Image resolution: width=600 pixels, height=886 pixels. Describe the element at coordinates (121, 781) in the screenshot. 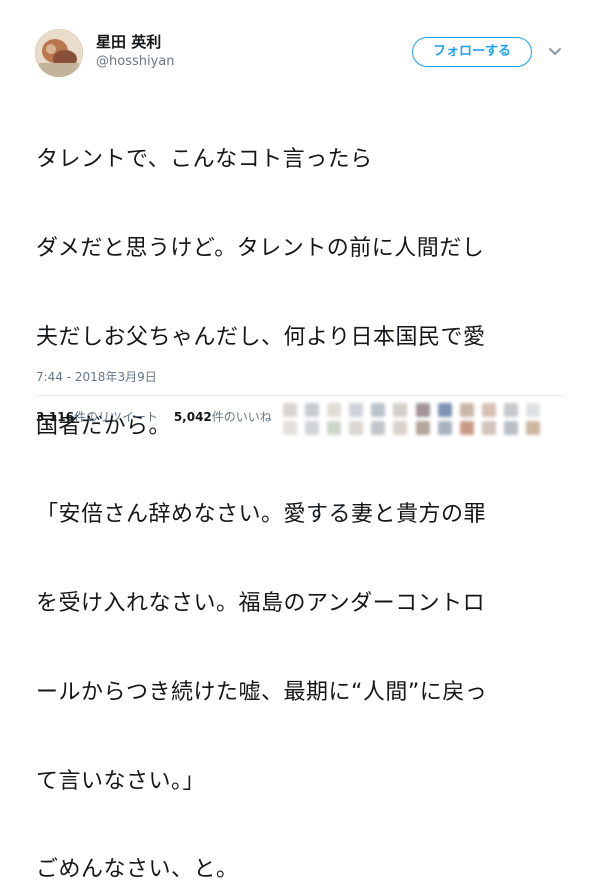

I see `tweet-line: て言いなさい。」` at that location.